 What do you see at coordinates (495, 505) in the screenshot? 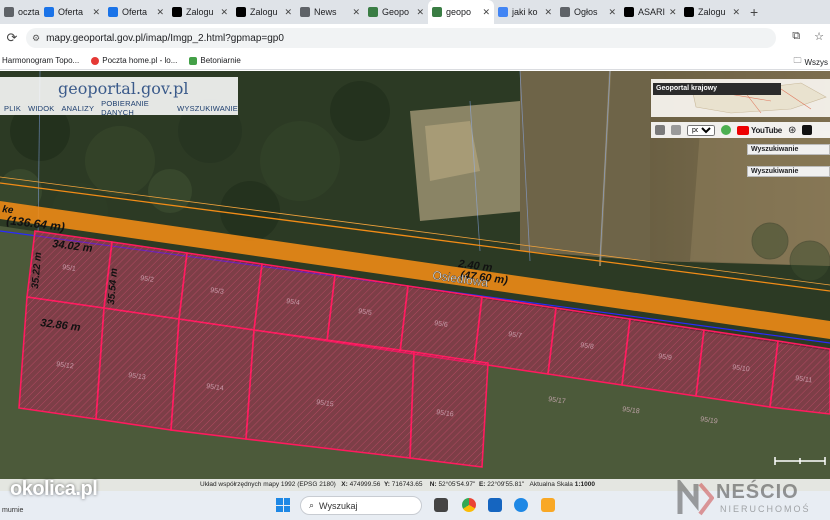
I see `store-icon` at bounding box center [495, 505].